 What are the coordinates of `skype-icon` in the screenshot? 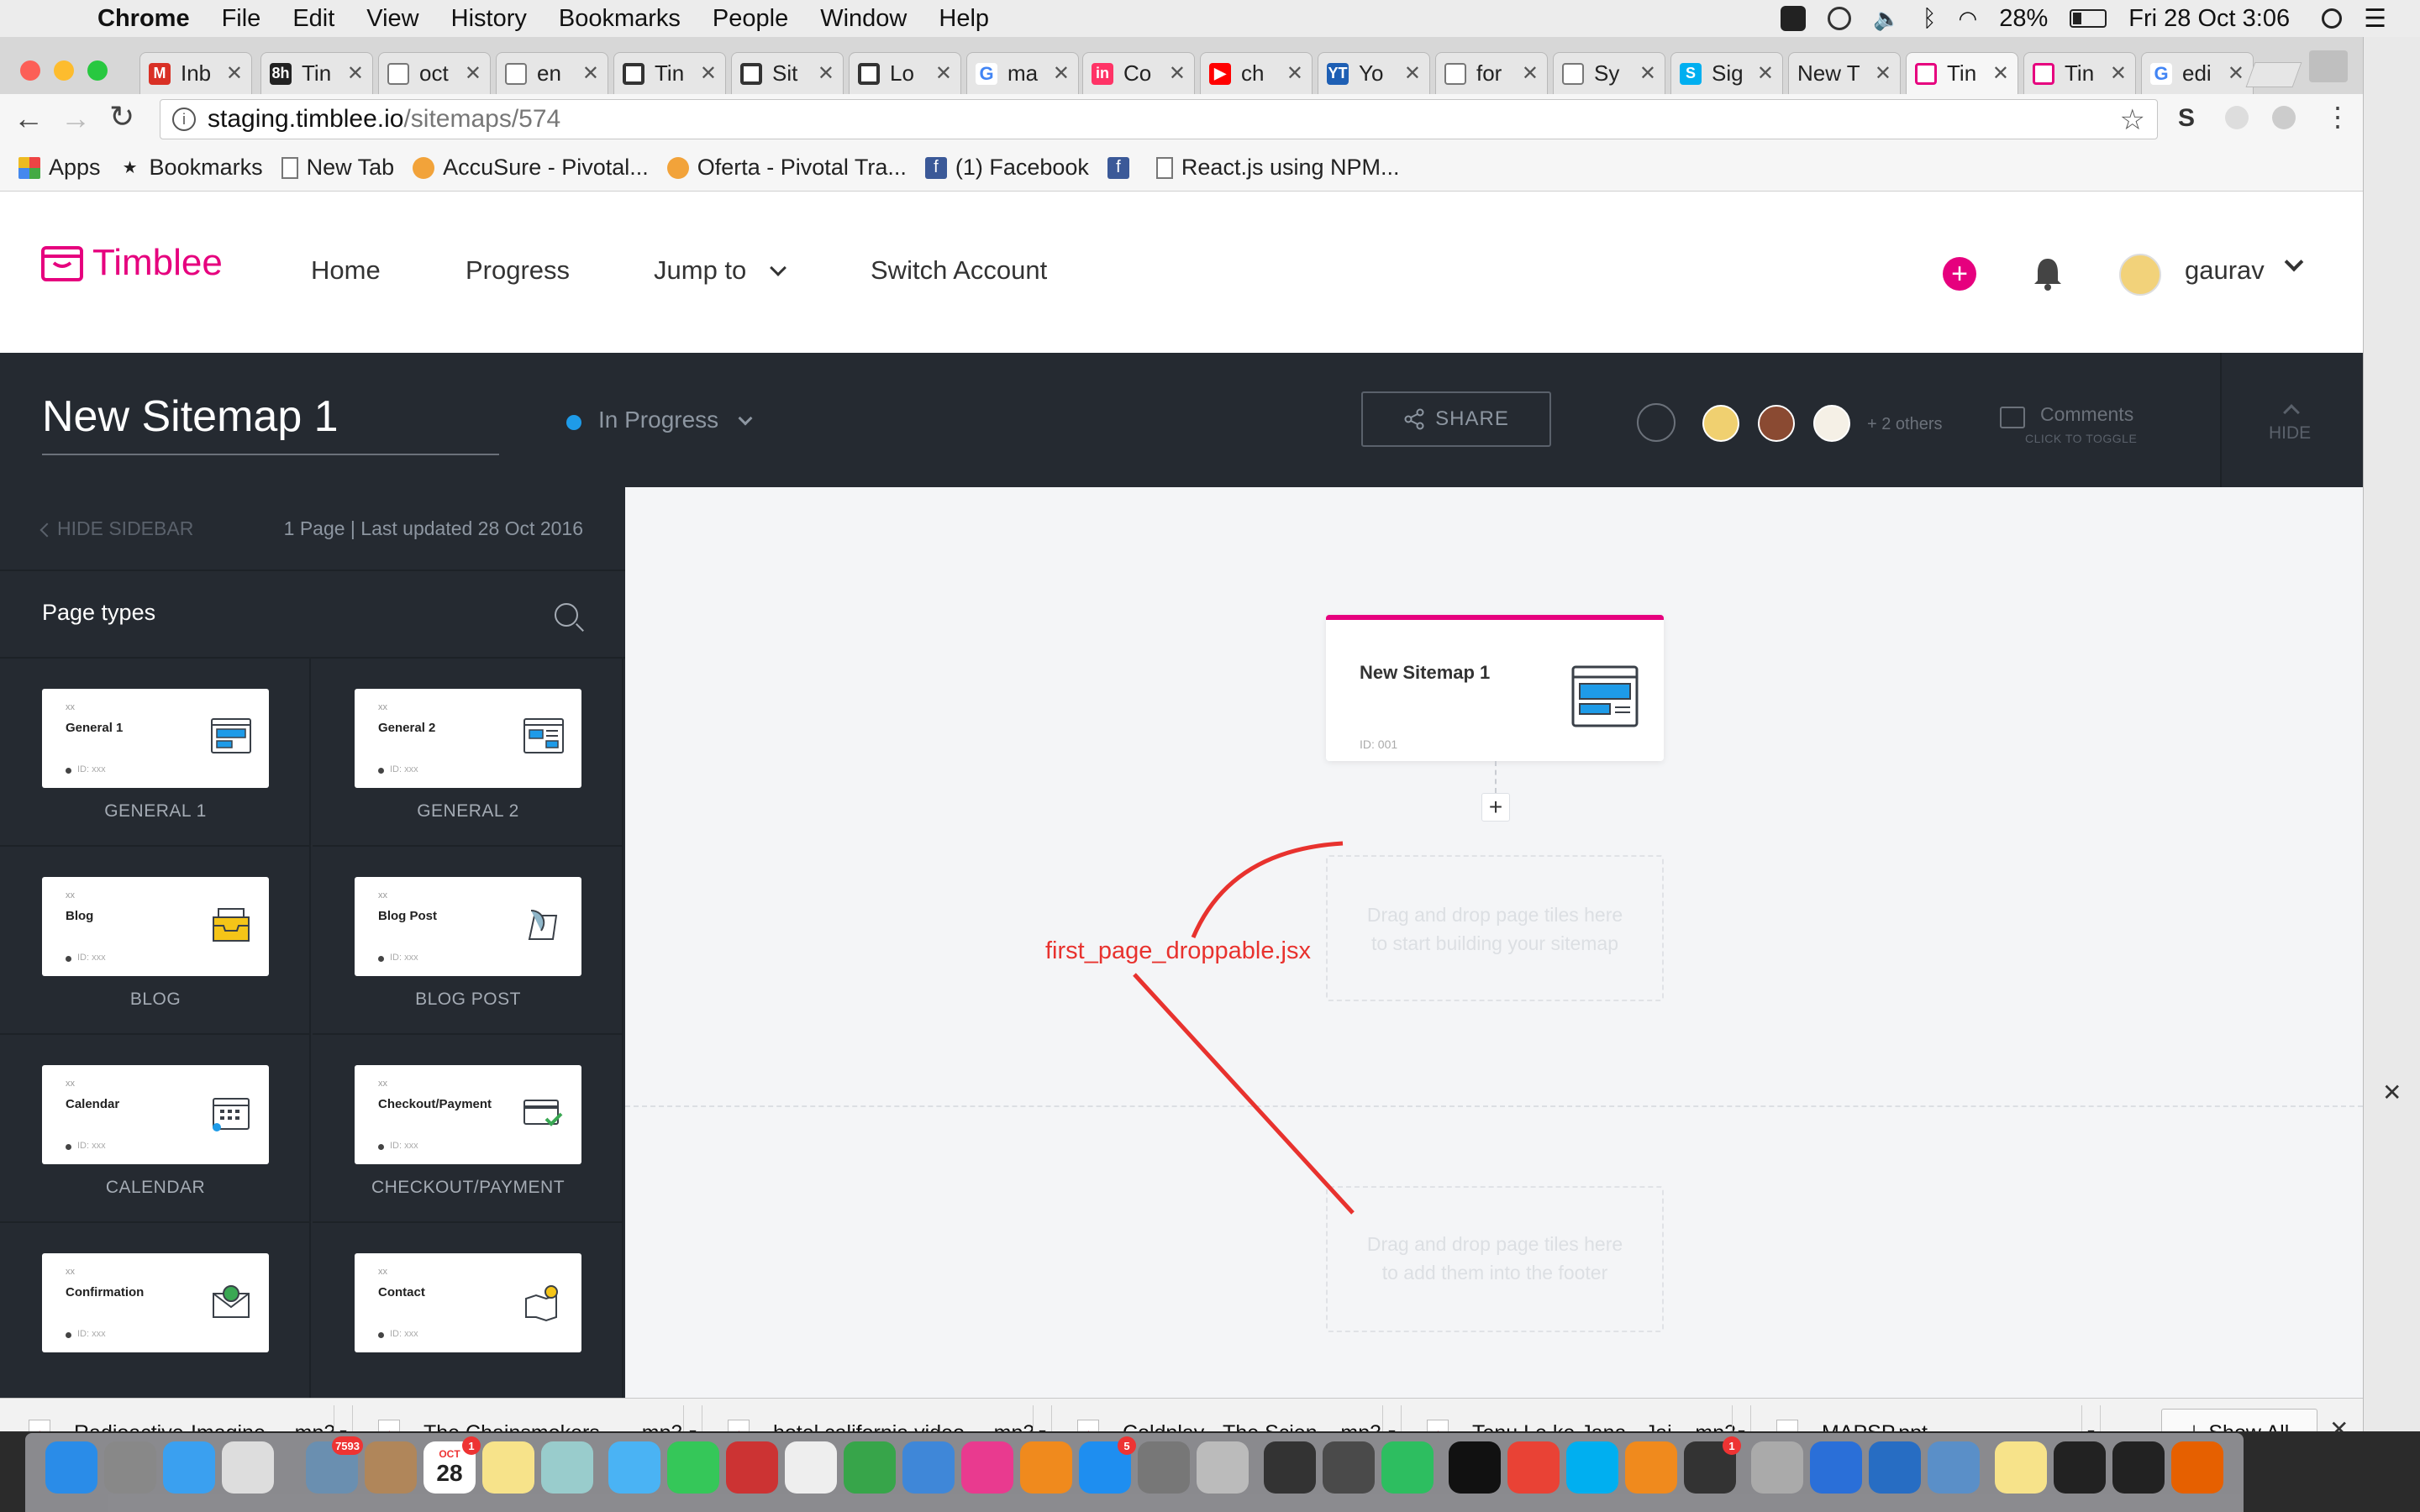 It's located at (1592, 1467).